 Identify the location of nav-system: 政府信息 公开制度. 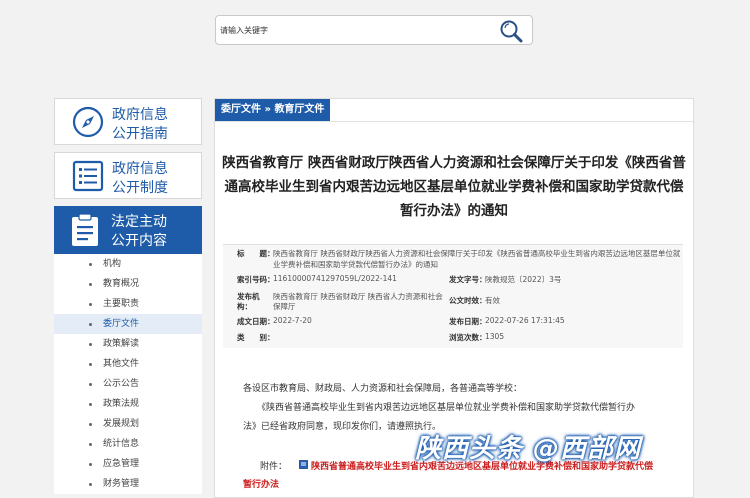
(128, 175).